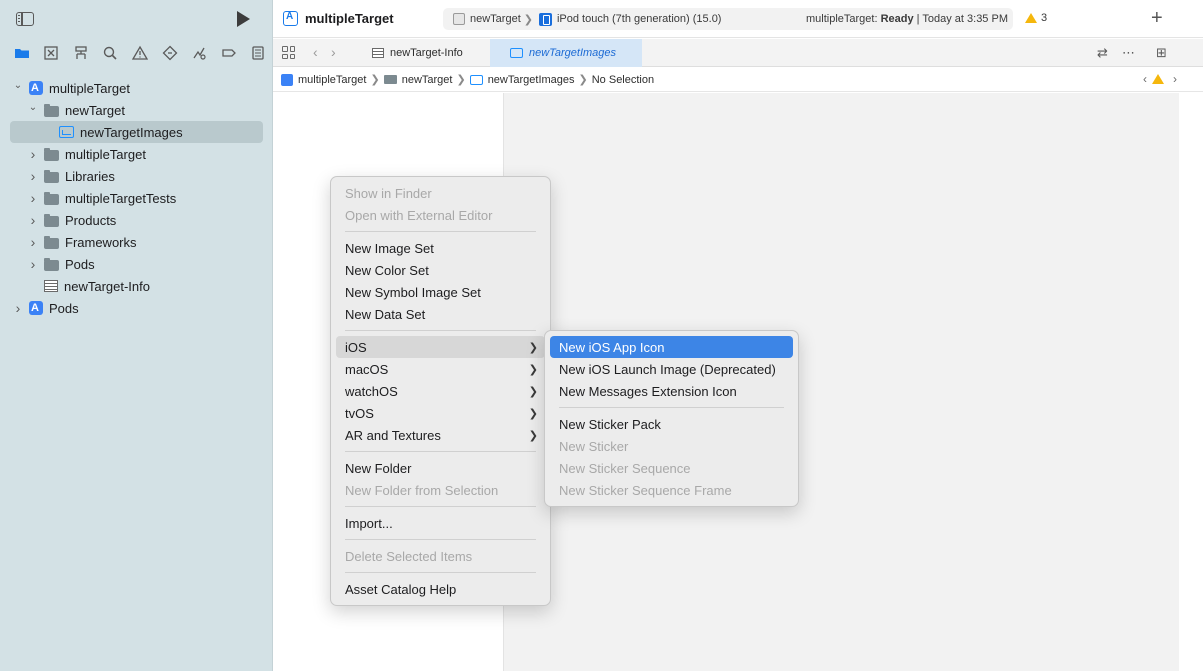  Describe the element at coordinates (136, 110) in the screenshot. I see `tree-item-newtarget: ⌄ newTarget` at that location.